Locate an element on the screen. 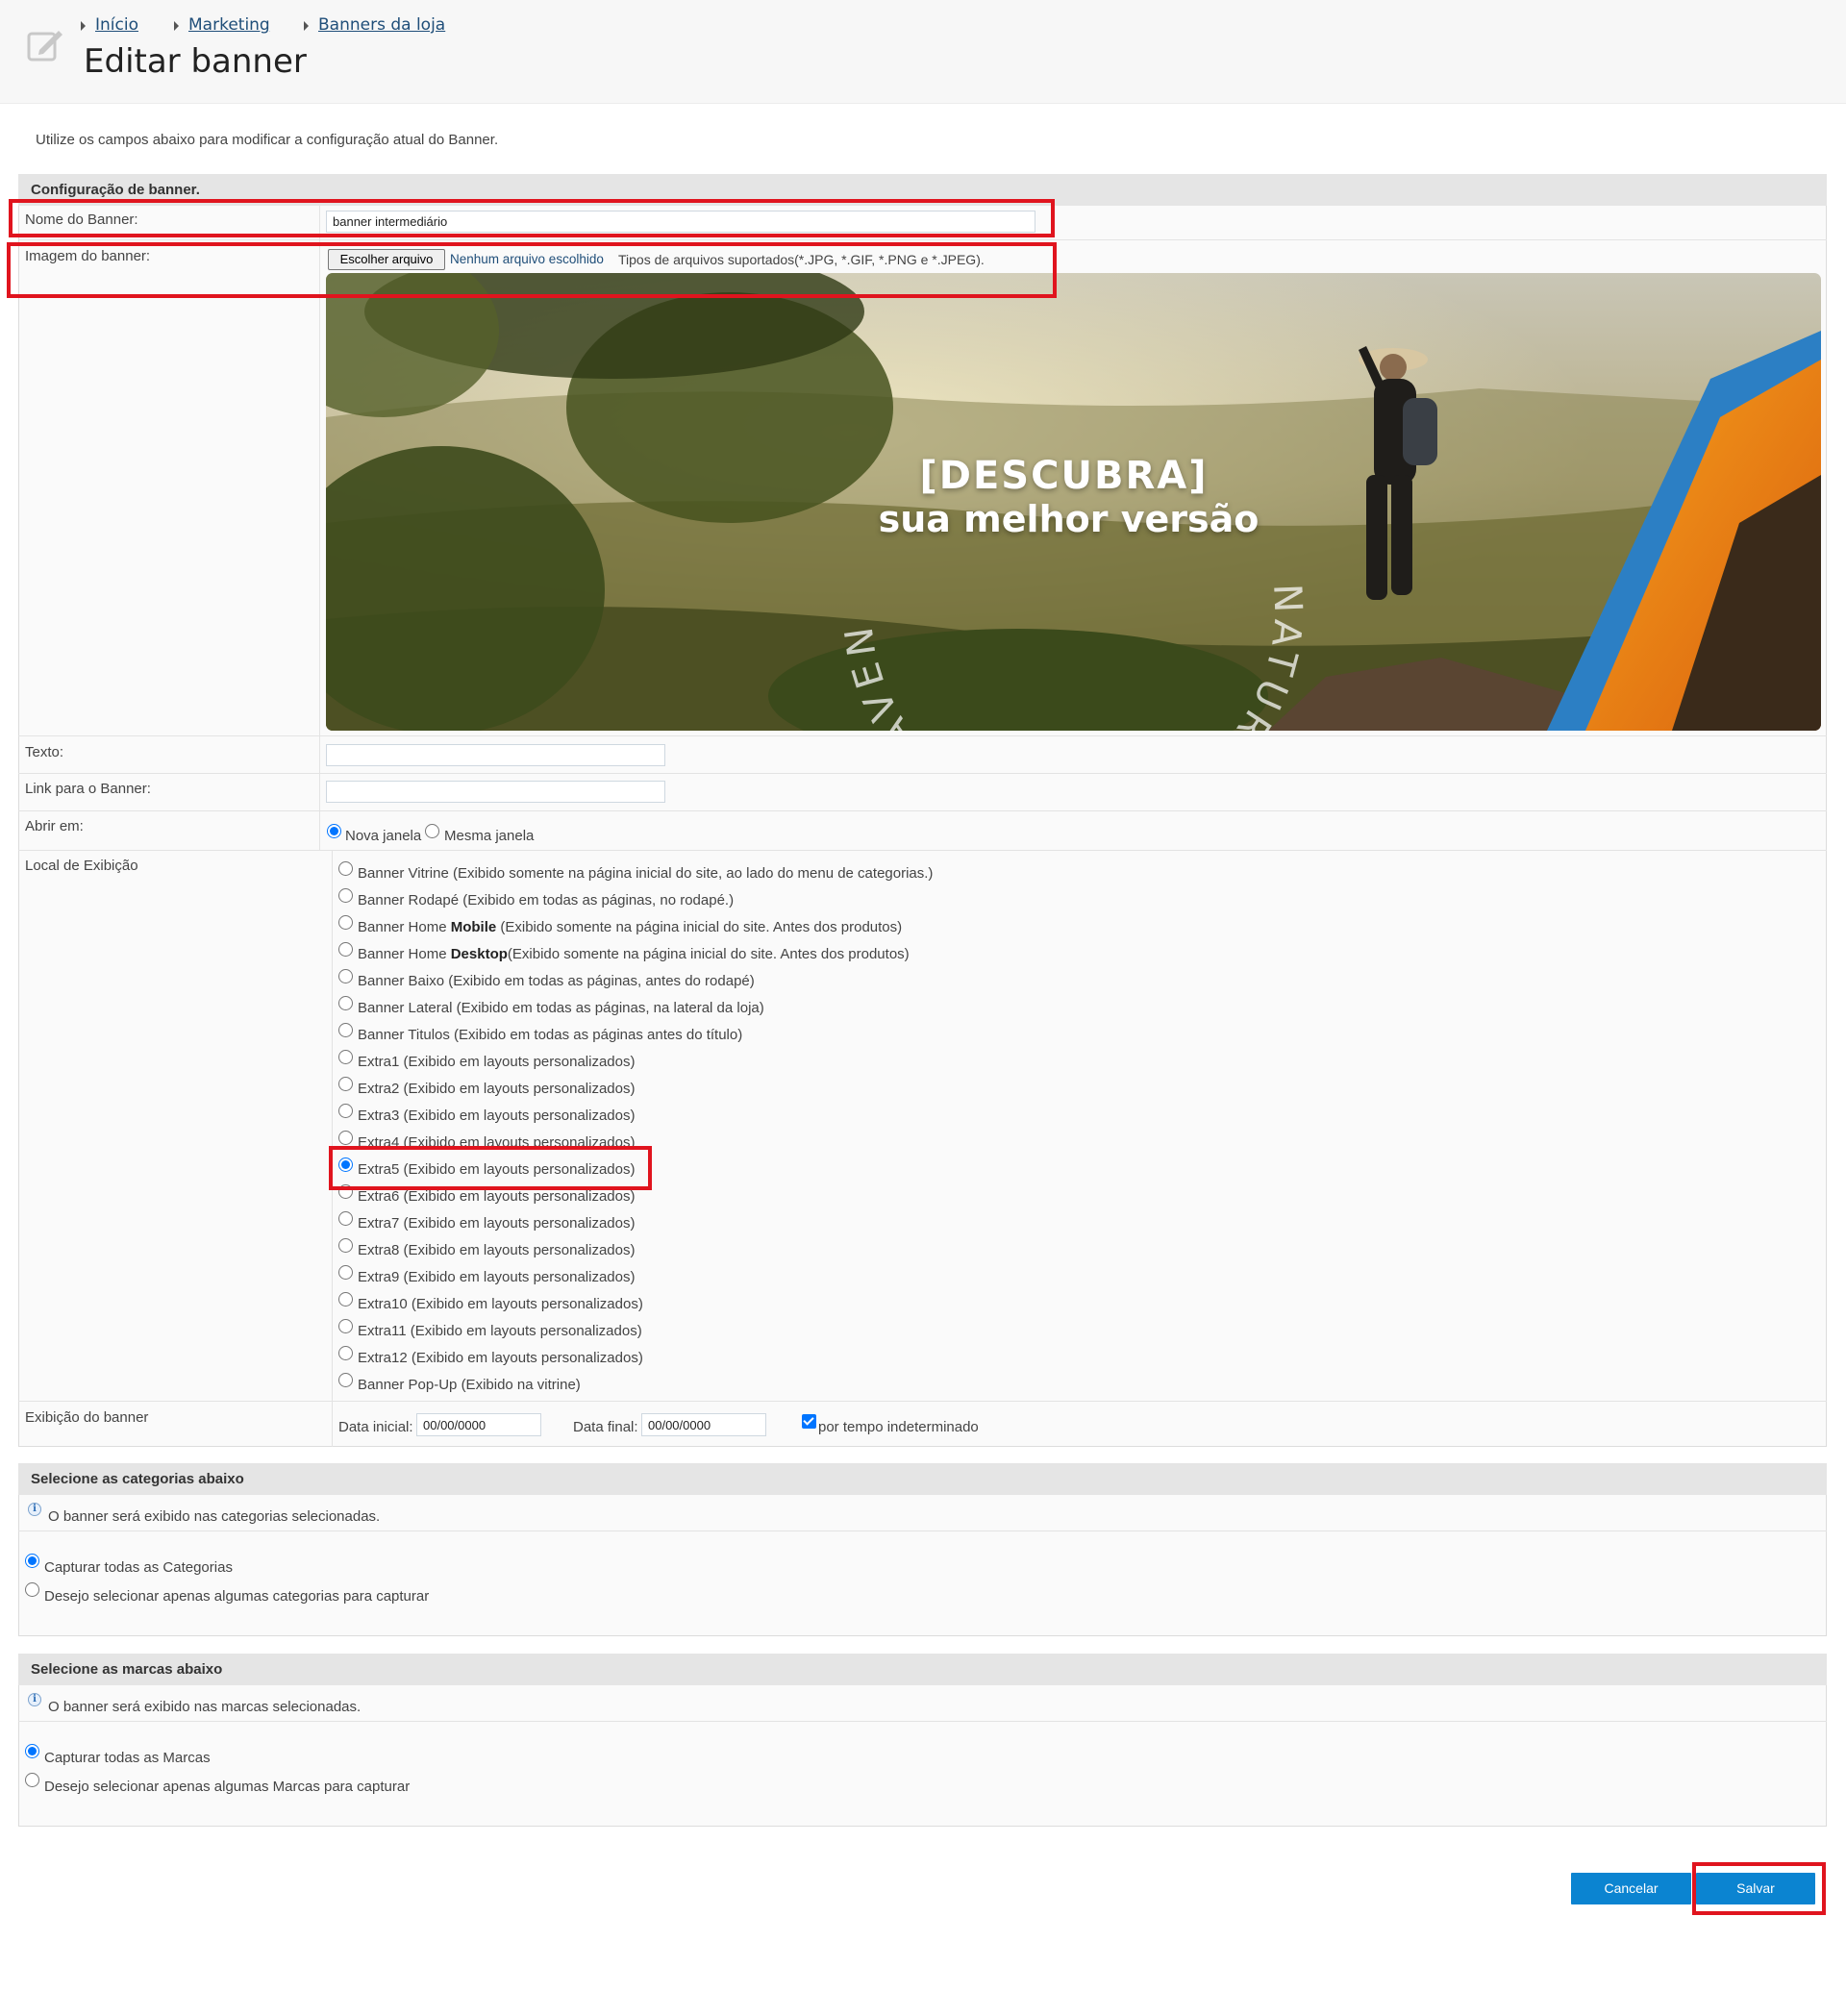  brands-all-radio is located at coordinates (32, 1751).